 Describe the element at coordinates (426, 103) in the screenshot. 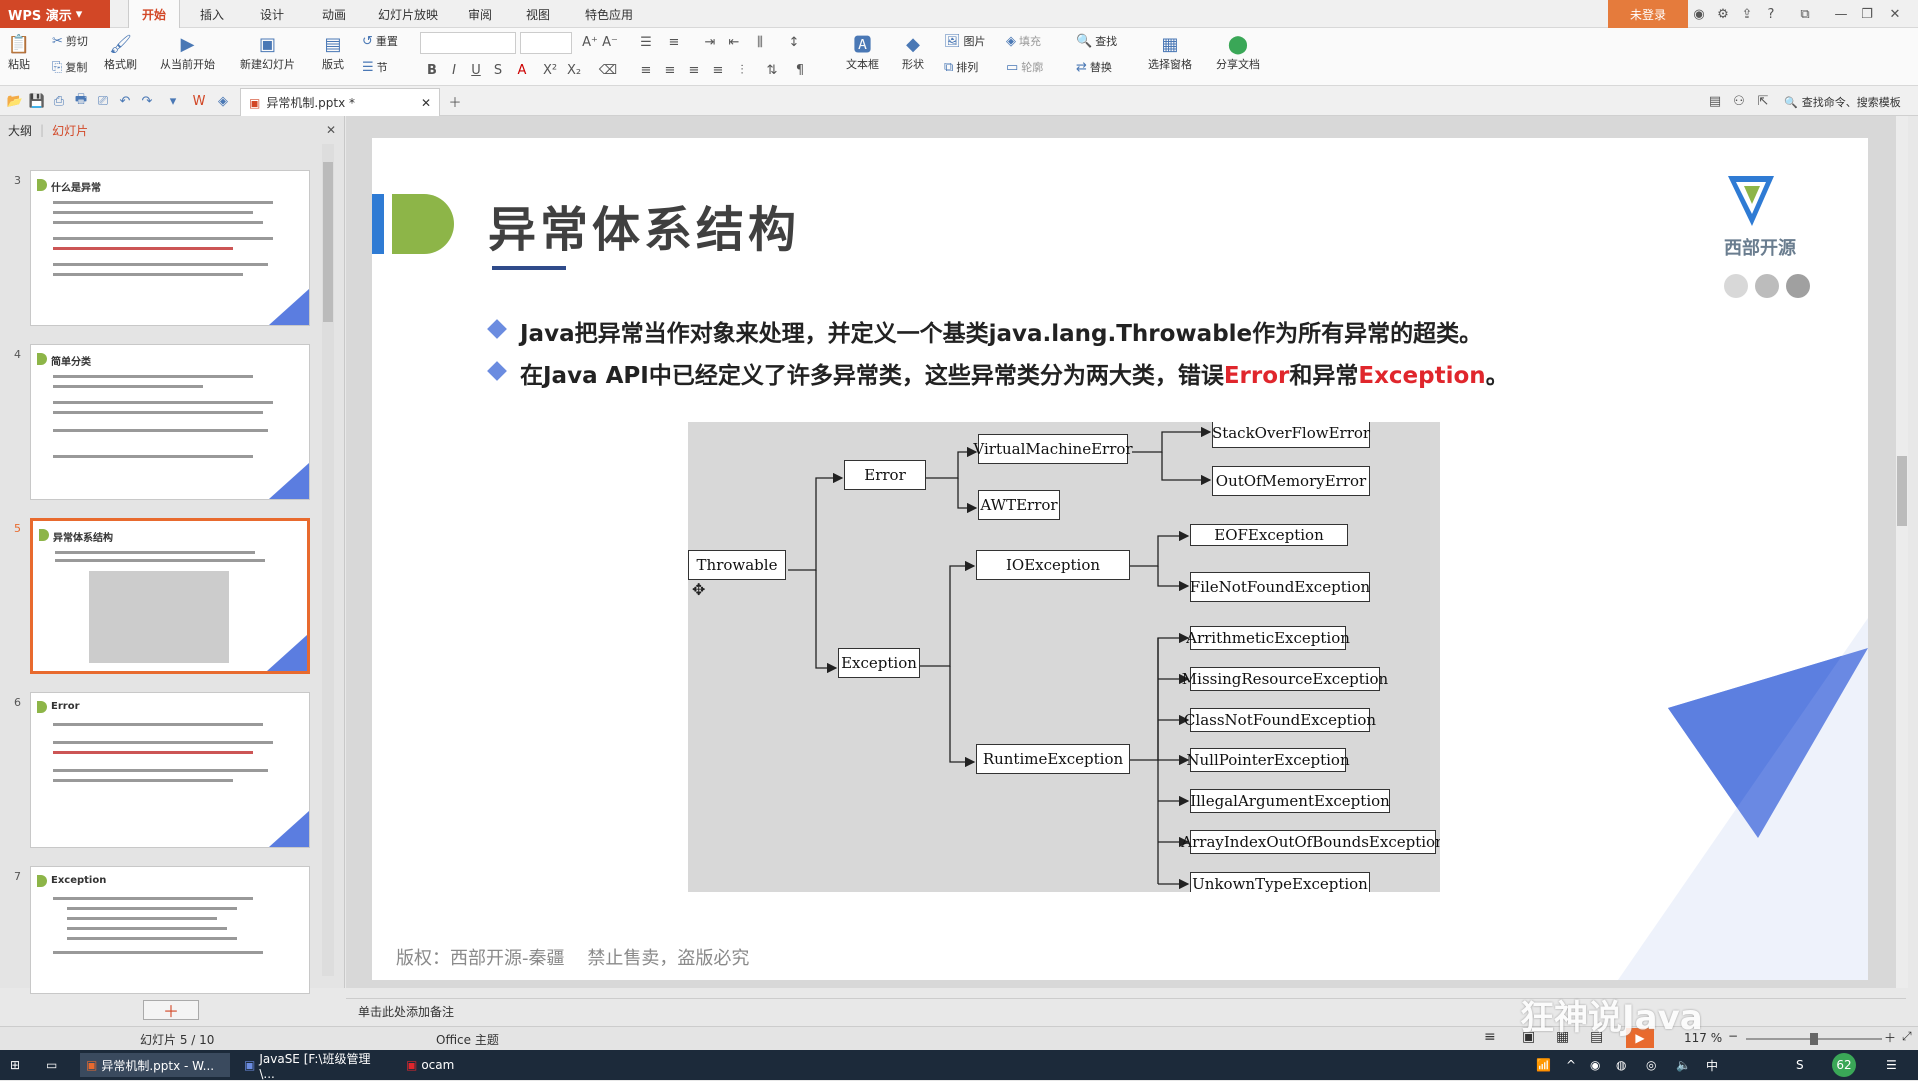

I see `close-tab-icon: ✕` at that location.